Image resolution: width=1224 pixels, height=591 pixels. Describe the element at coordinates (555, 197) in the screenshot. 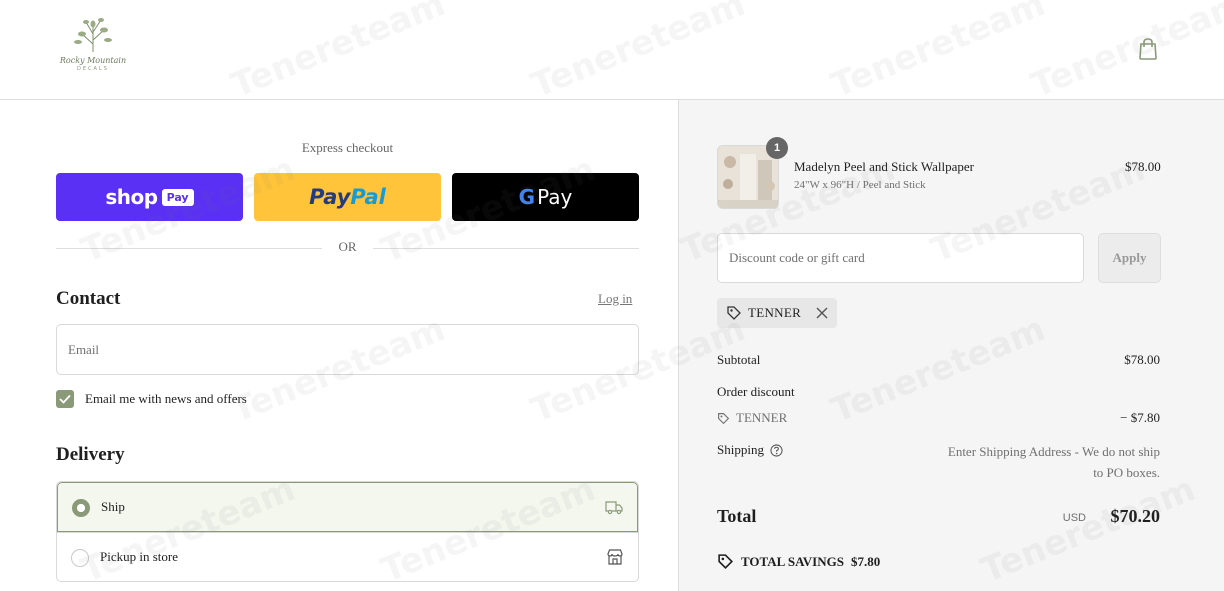

I see `google-pay-wordmark: Pay` at that location.